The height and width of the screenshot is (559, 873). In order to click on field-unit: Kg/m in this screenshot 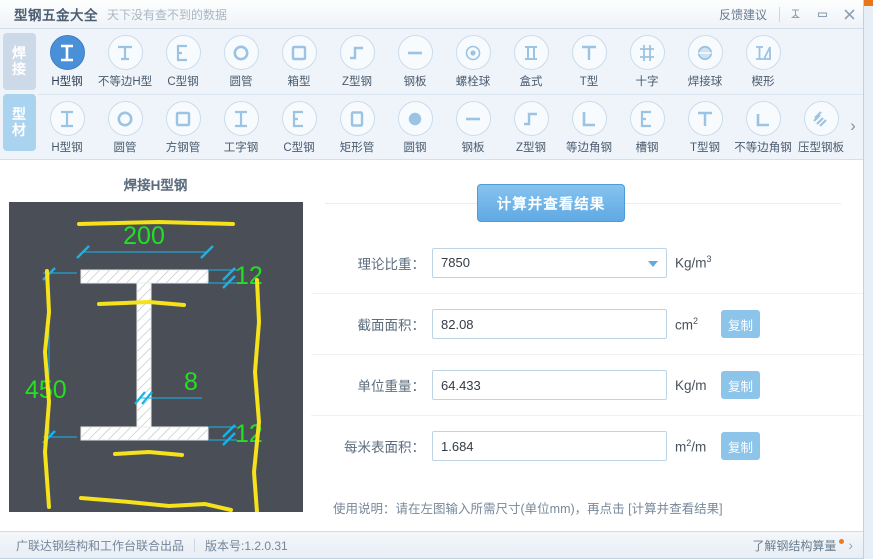, I will do `click(698, 385)`.